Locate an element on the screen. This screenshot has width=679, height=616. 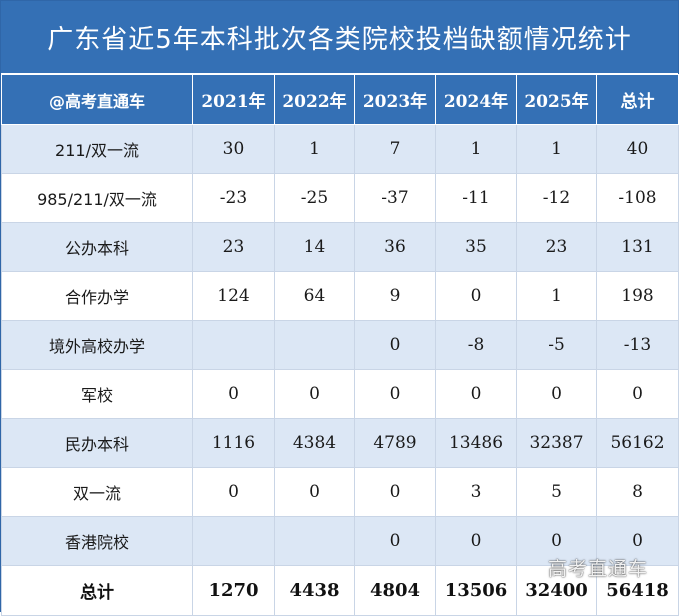
header-cell-2021: 2021年 is located at coordinates (233, 99).